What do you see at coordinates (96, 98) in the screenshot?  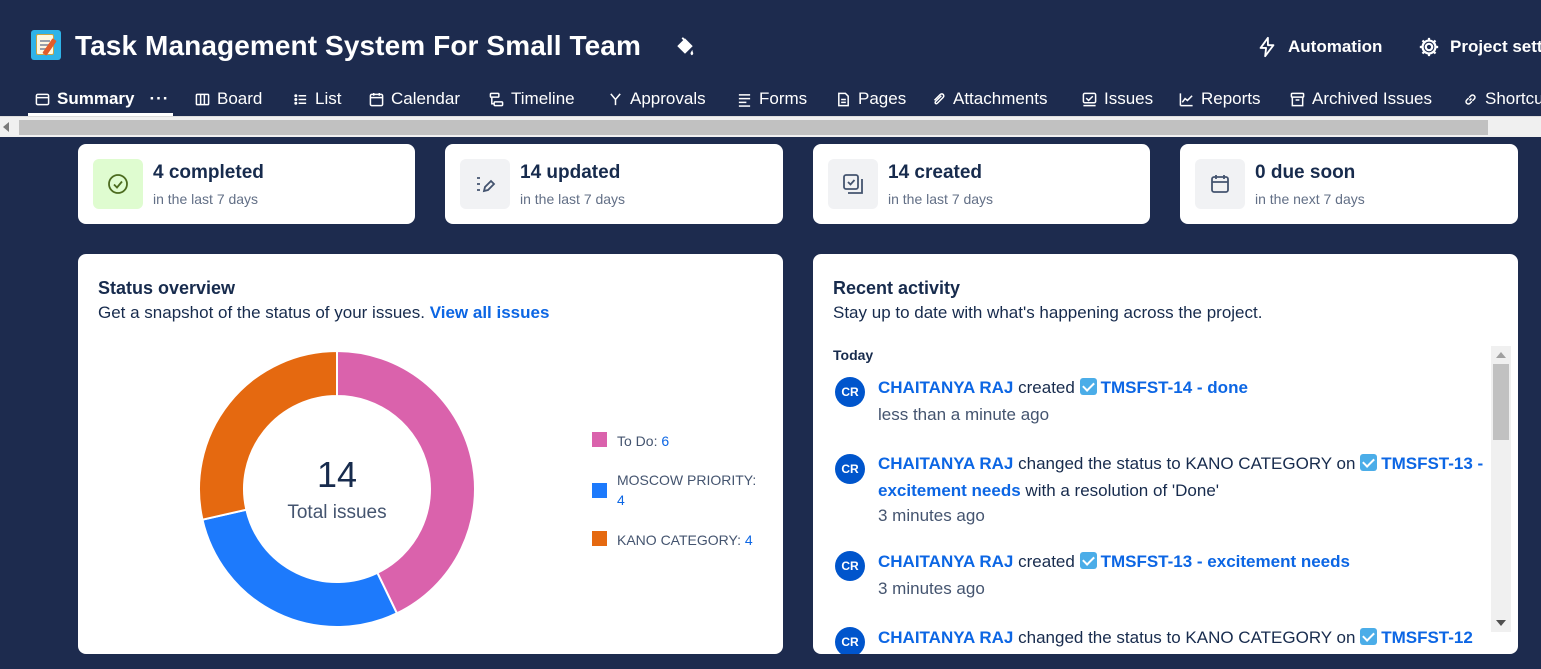 I see `tab-summary-label: Summary` at bounding box center [96, 98].